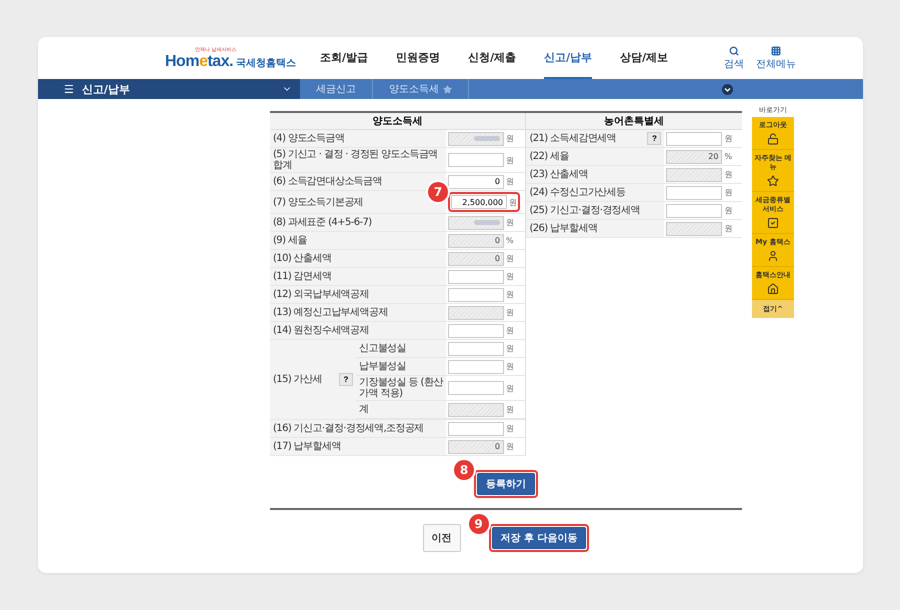 This screenshot has height=610, width=900. I want to click on field-label: (14) 원천징수세액공제, so click(358, 330).